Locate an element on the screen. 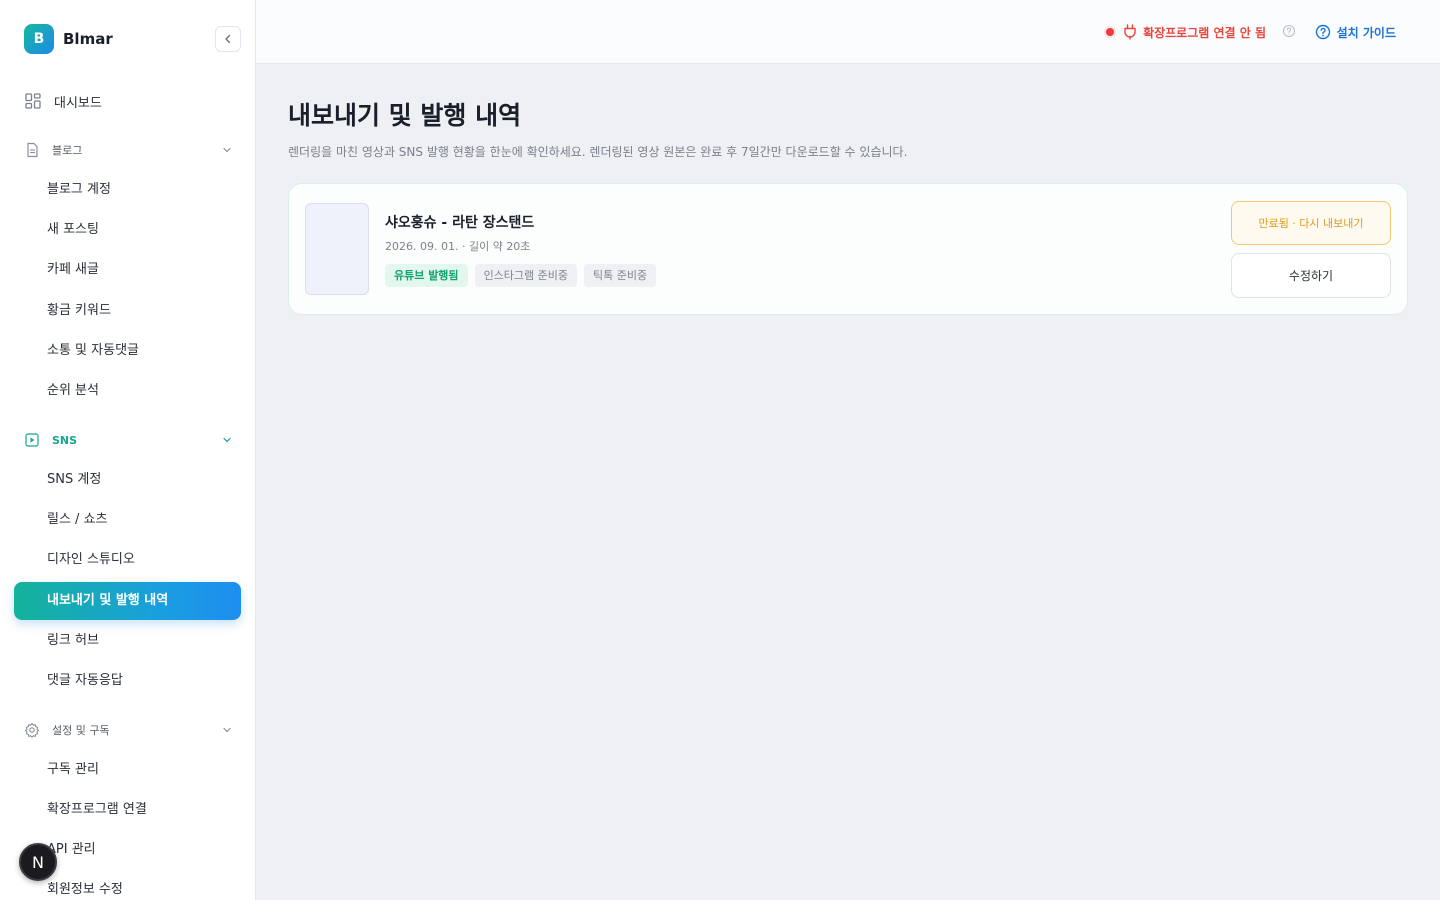 The height and width of the screenshot is (900, 1440). edit-button: 수정하기 is located at coordinates (1311, 275).